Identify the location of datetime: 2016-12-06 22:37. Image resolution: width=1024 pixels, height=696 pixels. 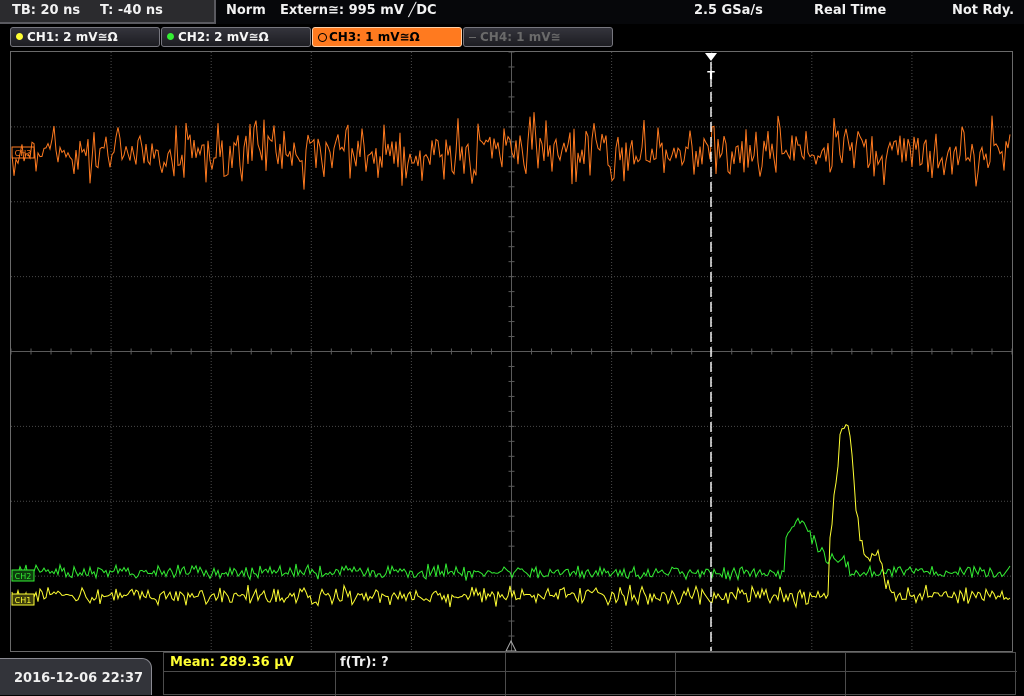
(79, 678).